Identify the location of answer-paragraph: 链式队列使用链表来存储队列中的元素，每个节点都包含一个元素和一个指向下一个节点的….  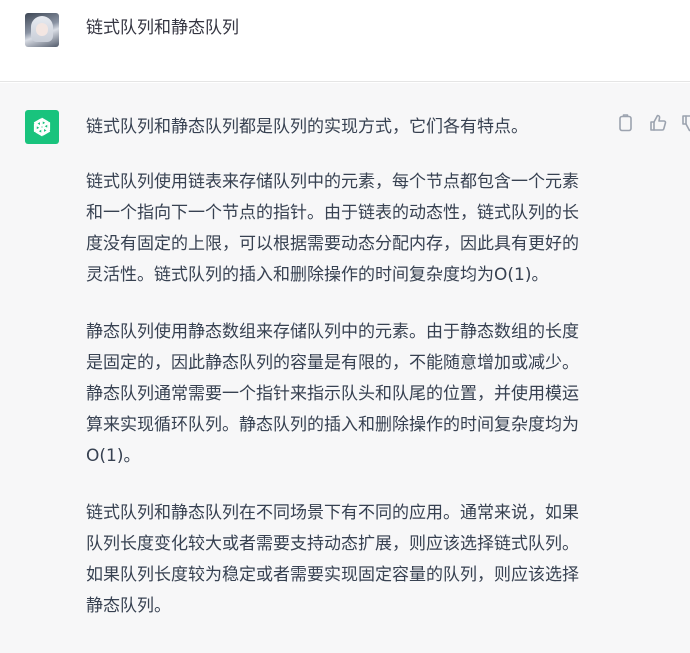
(332, 228).